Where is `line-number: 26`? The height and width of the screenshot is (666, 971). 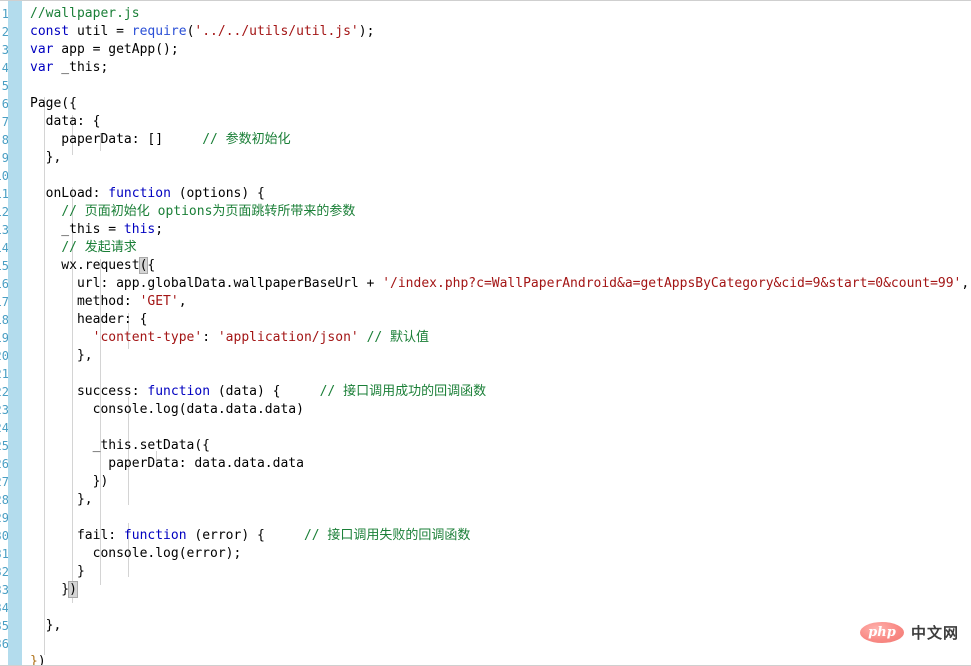
line-number: 26 is located at coordinates (4, 464).